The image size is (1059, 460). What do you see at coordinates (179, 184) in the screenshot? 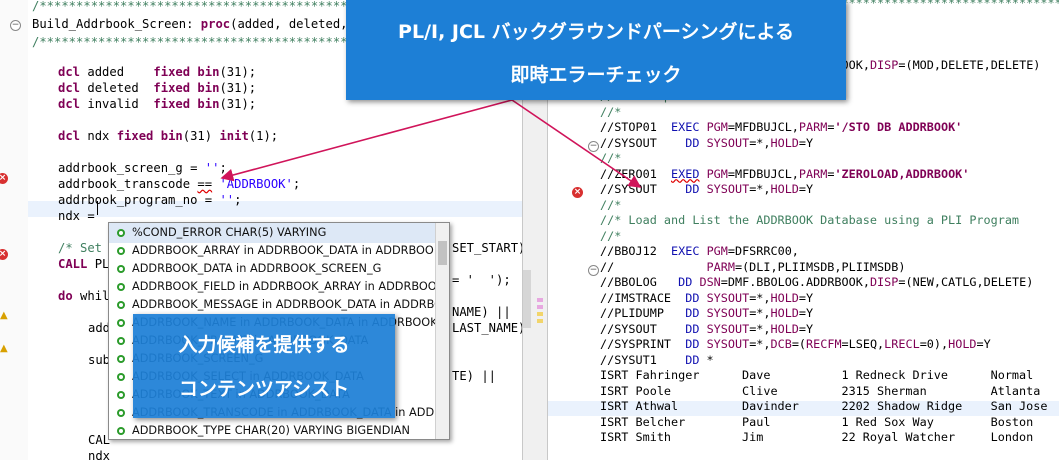
I see `source-line: addrbook_transcode == 'ADDRBOOK';` at bounding box center [179, 184].